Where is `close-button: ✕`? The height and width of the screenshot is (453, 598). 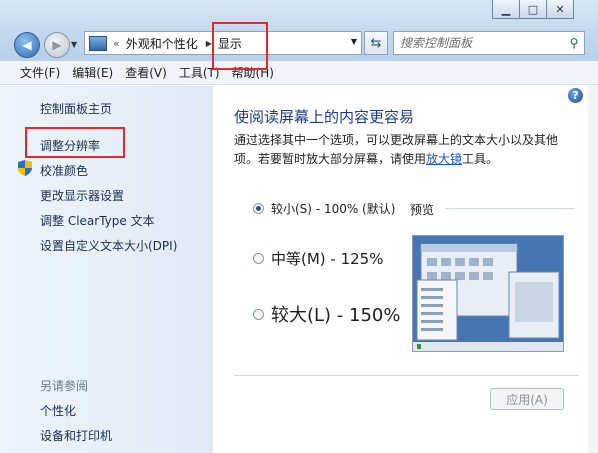
close-button: ✕ is located at coordinates (560, 9).